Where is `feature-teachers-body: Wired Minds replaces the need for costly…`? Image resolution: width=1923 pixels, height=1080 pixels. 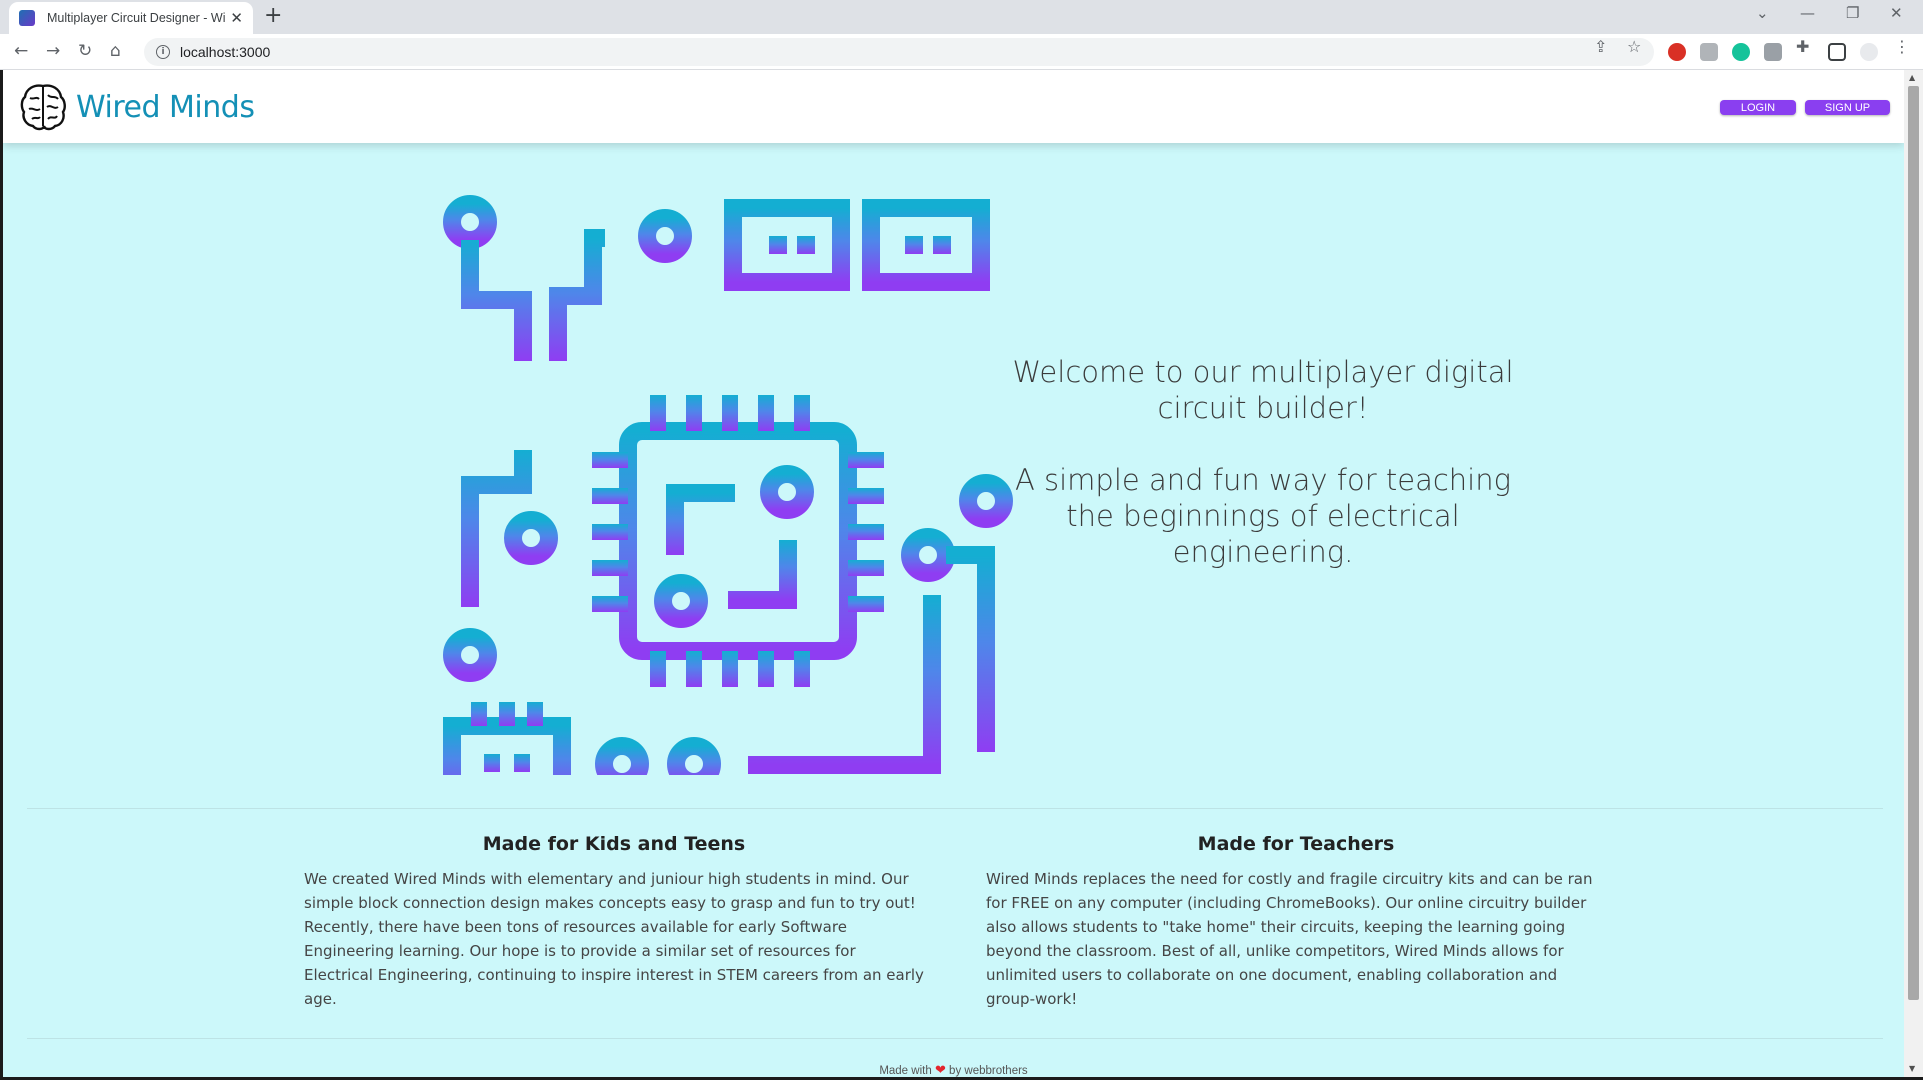
feature-teachers-body: Wired Minds replaces the need for costly… is located at coordinates (1289, 939).